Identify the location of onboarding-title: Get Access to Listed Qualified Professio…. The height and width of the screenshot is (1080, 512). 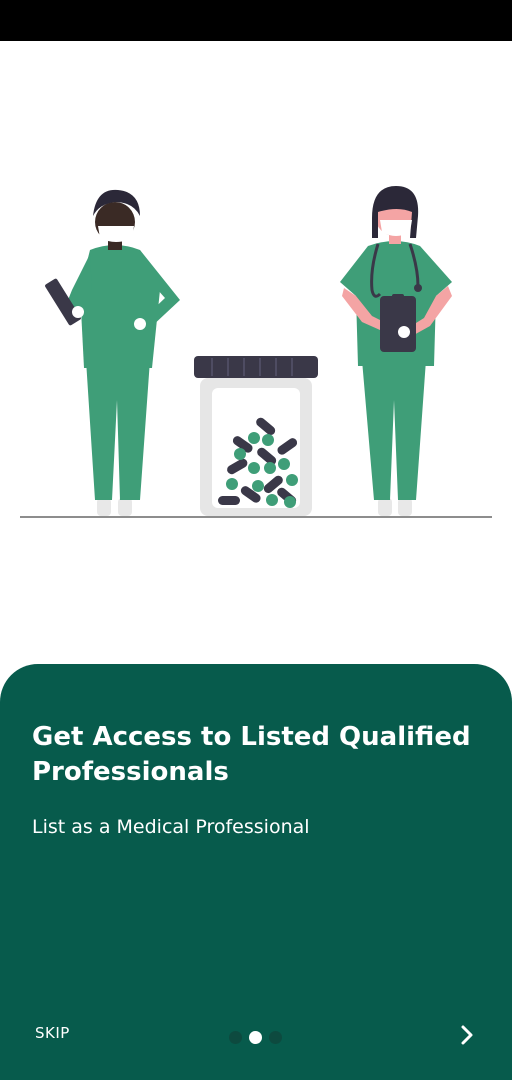
(251, 754).